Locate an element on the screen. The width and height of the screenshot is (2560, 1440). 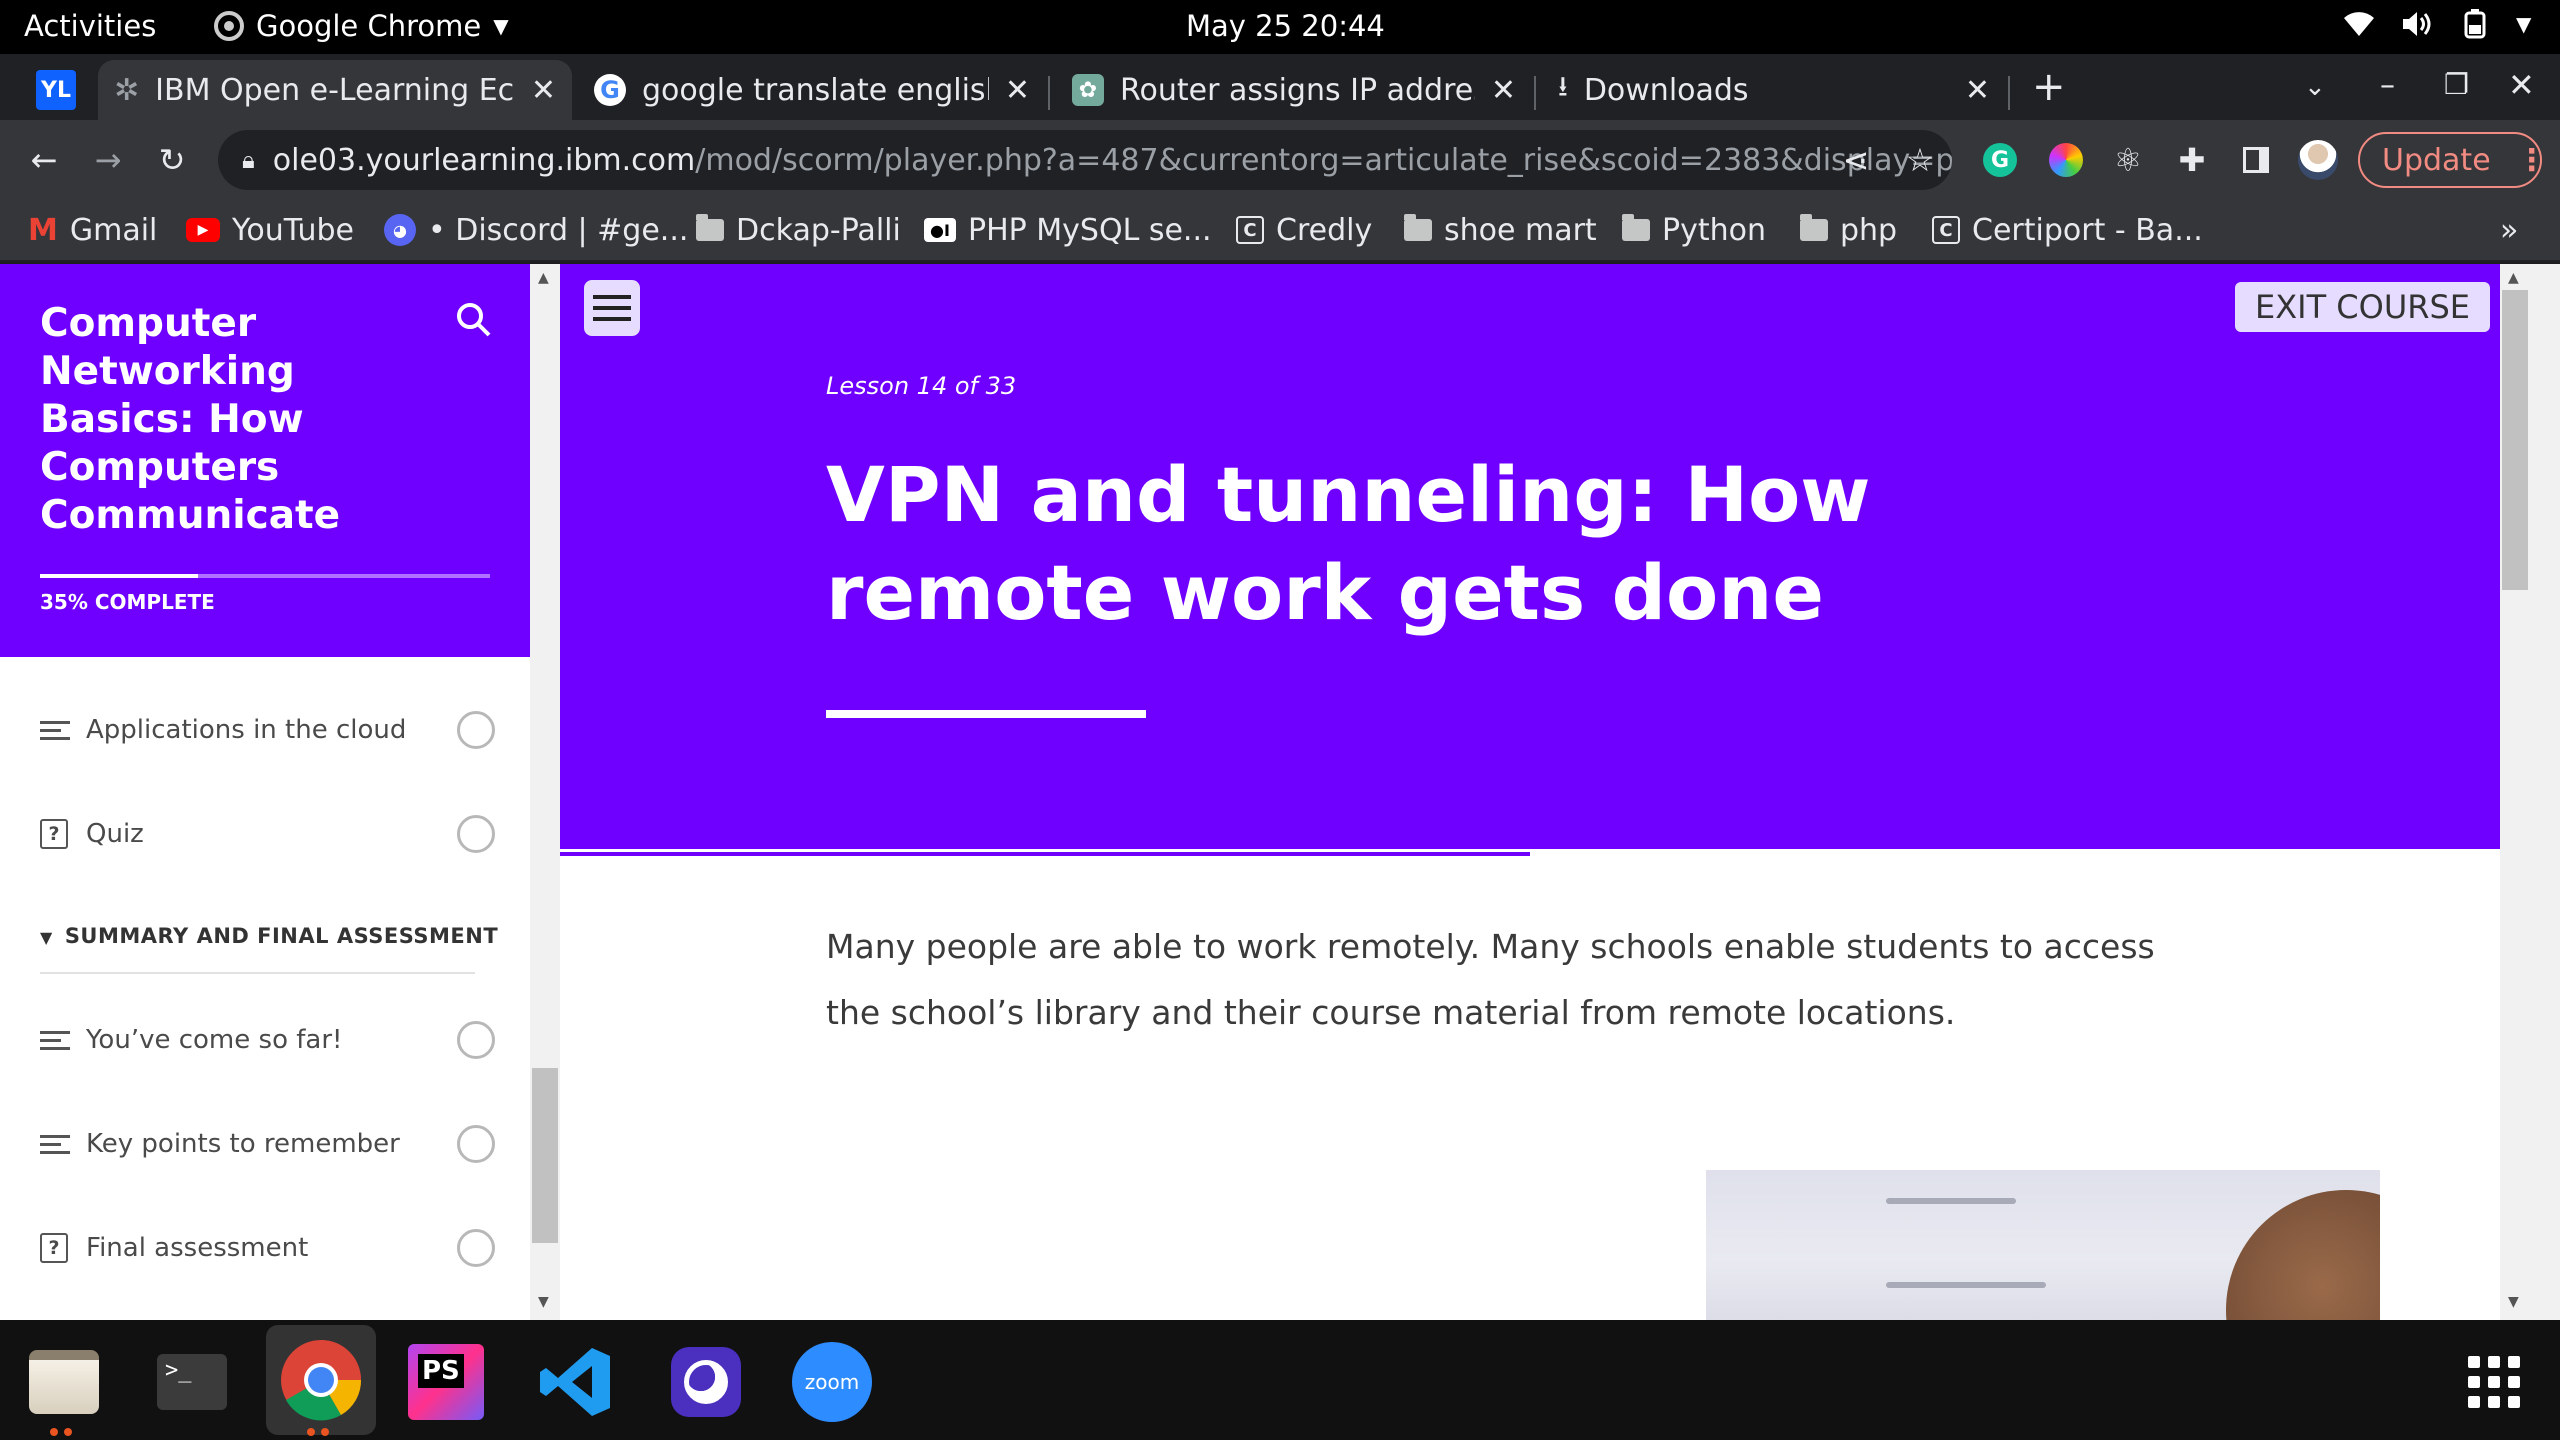
url-host: ole03.yourlearning.ibm.com is located at coordinates (484, 160).